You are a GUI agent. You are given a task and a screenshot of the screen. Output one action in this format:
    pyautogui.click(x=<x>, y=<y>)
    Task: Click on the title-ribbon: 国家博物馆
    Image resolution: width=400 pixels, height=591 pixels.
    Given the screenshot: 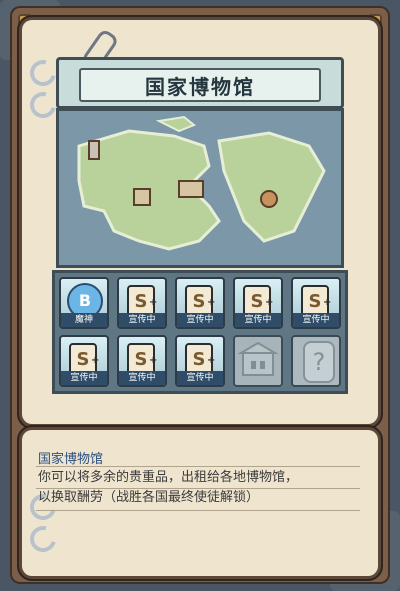 What is the action you would take?
    pyautogui.click(x=200, y=85)
    